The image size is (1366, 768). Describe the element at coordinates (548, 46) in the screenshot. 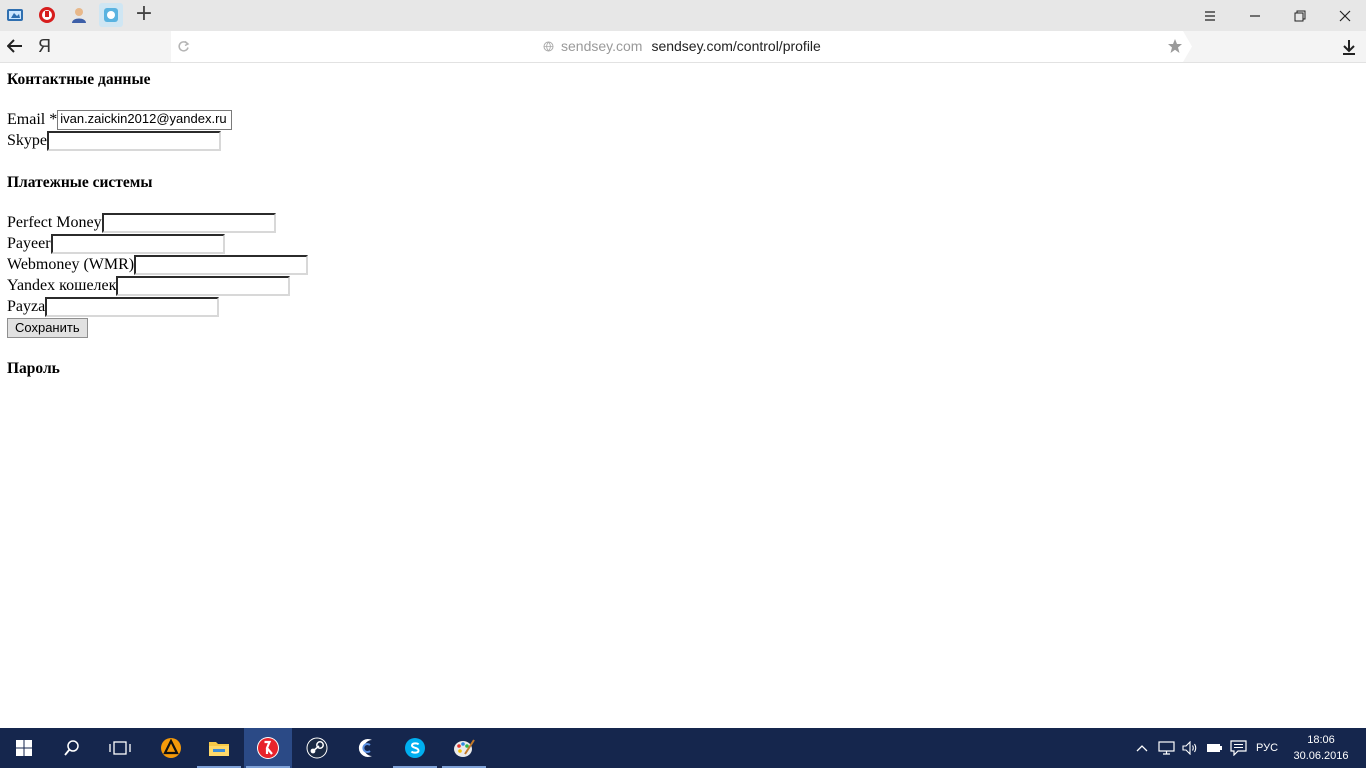

I see `globe-icon` at that location.